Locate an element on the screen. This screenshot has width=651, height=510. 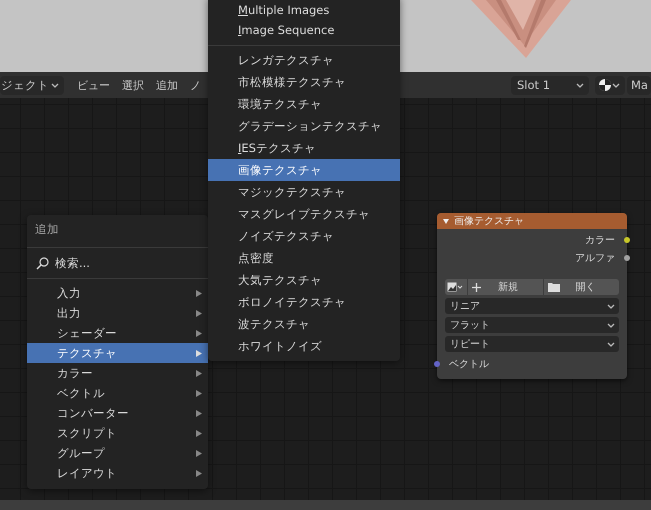
socket-label: カラー is located at coordinates (600, 240).